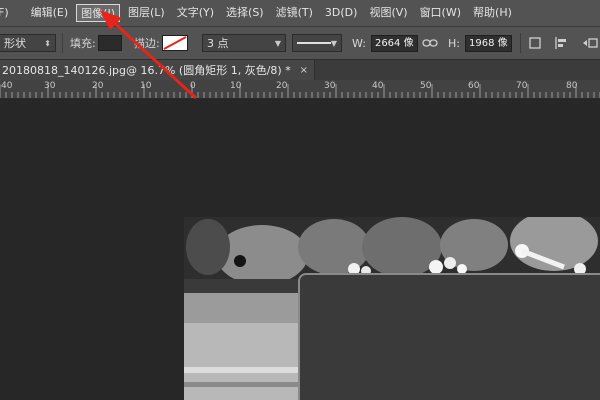  I want to click on menu-window: 窗口(W), so click(440, 13).